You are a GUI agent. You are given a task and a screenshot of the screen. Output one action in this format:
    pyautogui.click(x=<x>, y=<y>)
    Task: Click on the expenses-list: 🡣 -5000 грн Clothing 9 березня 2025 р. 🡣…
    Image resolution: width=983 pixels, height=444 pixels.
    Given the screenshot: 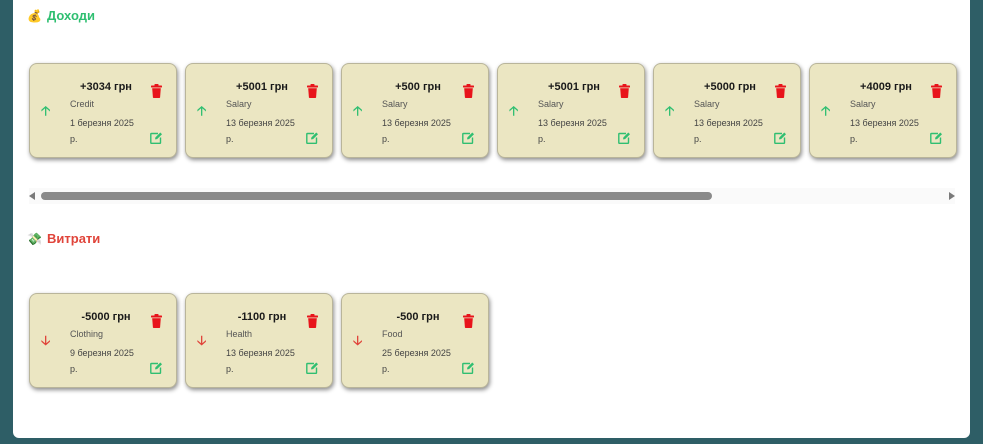 What is the action you would take?
    pyautogui.click(x=259, y=340)
    